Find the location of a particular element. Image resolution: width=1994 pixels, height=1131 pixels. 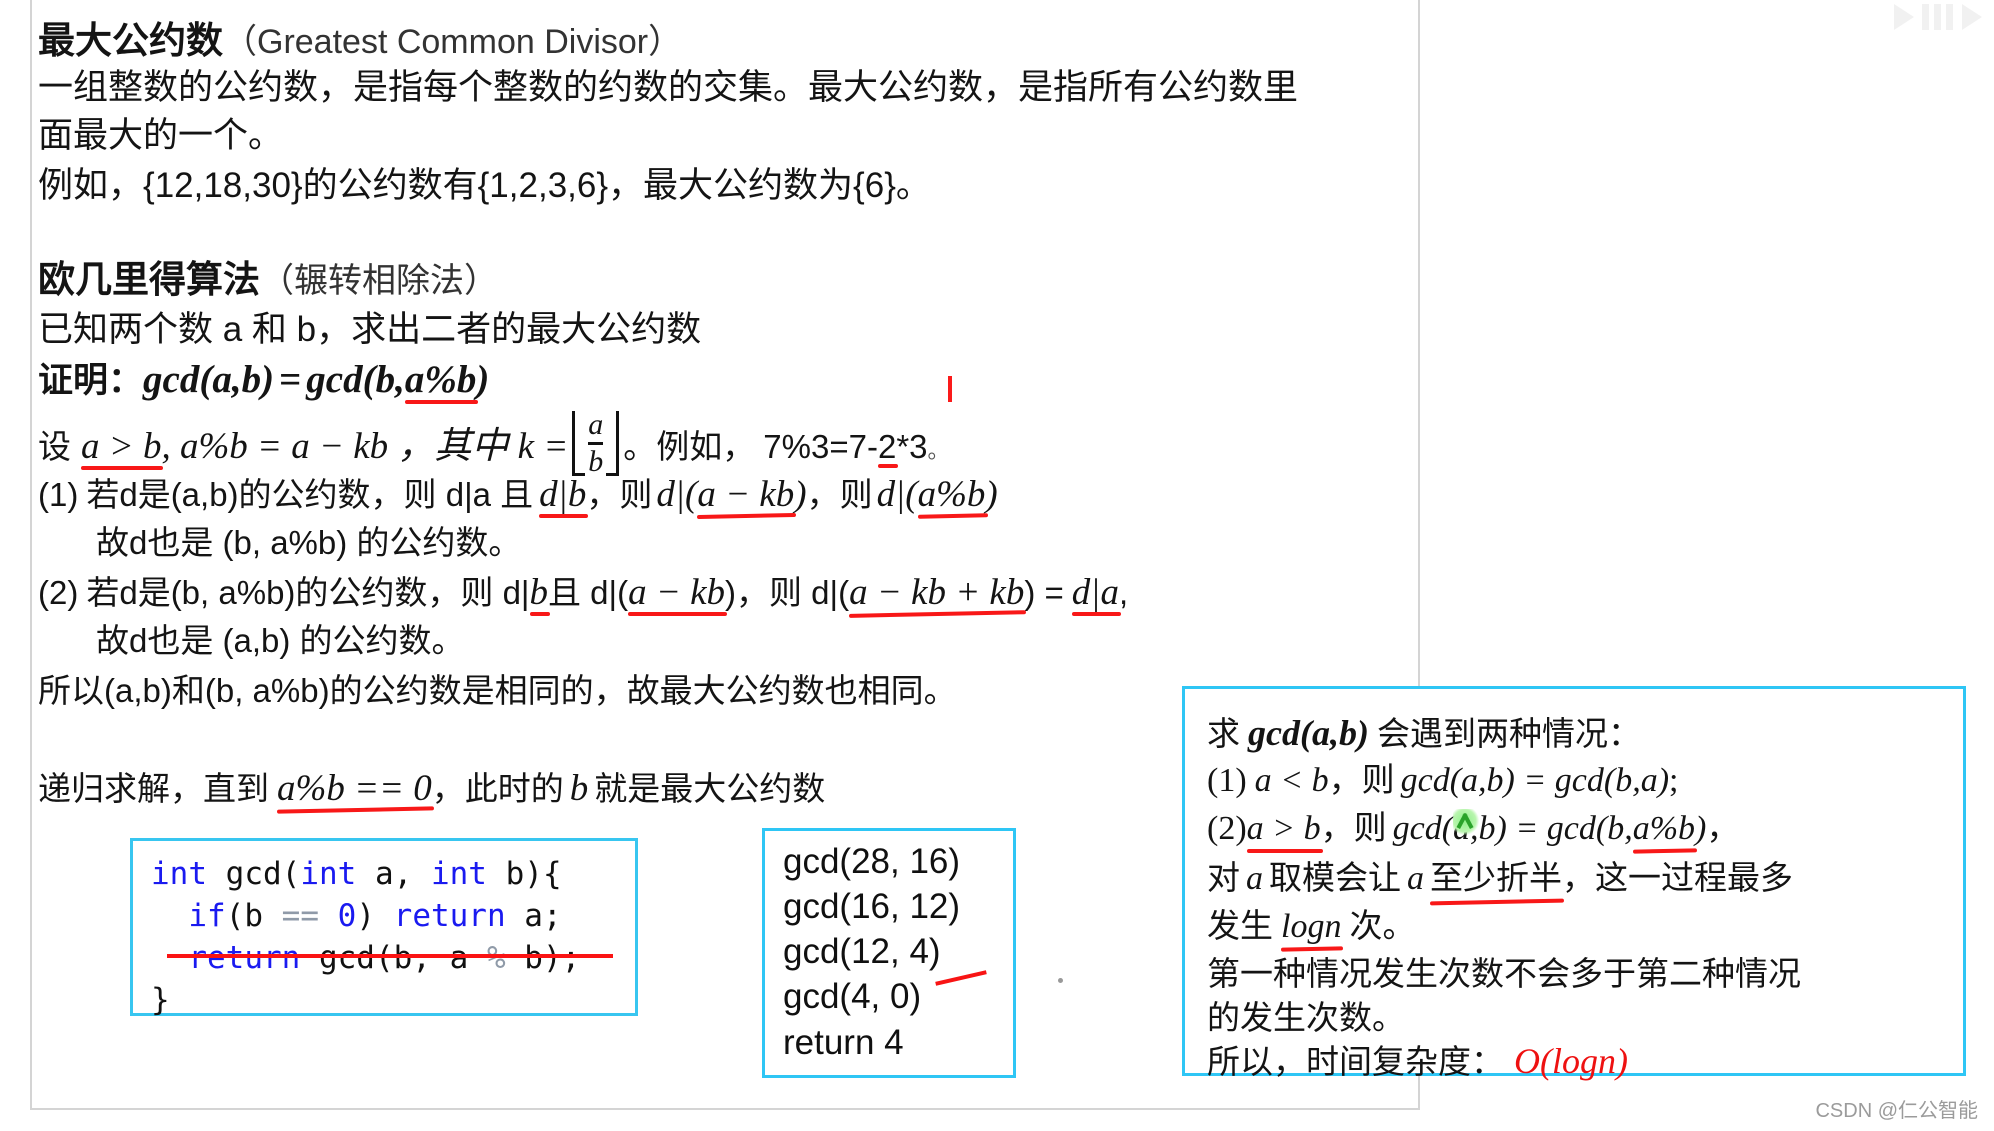

note-case1: (1) a < b，则 gcd(a,b) = gcd(b,a); is located at coordinates (1442, 777).